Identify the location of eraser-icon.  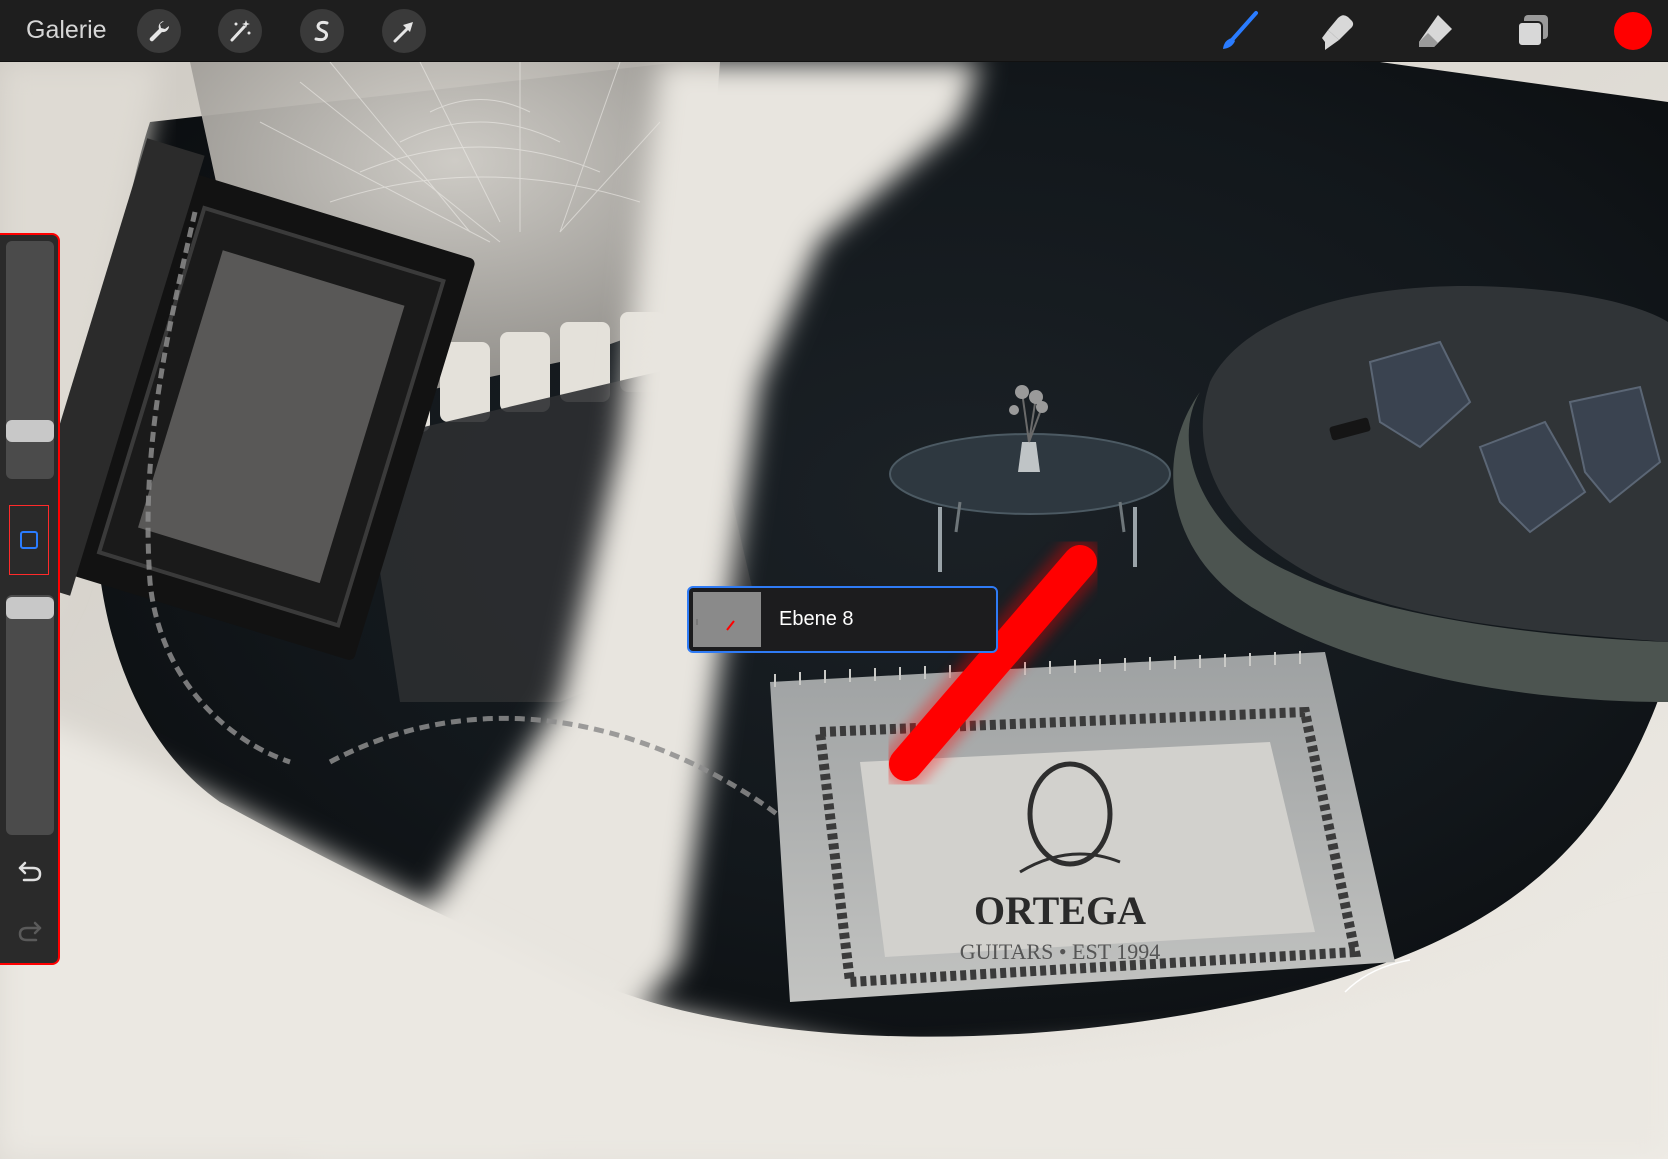
(1435, 31).